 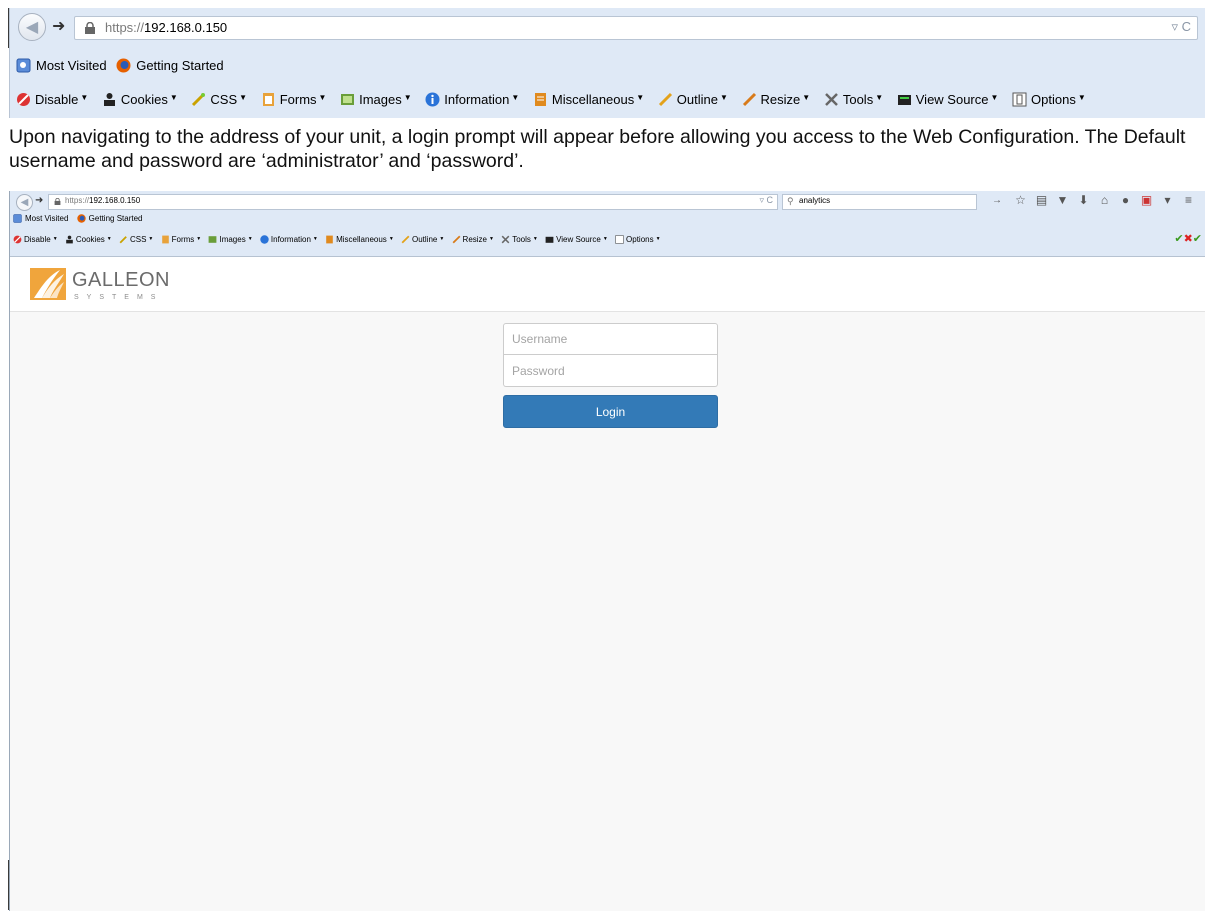 What do you see at coordinates (329, 239) in the screenshot?
I see `miscellaneous-icon` at bounding box center [329, 239].